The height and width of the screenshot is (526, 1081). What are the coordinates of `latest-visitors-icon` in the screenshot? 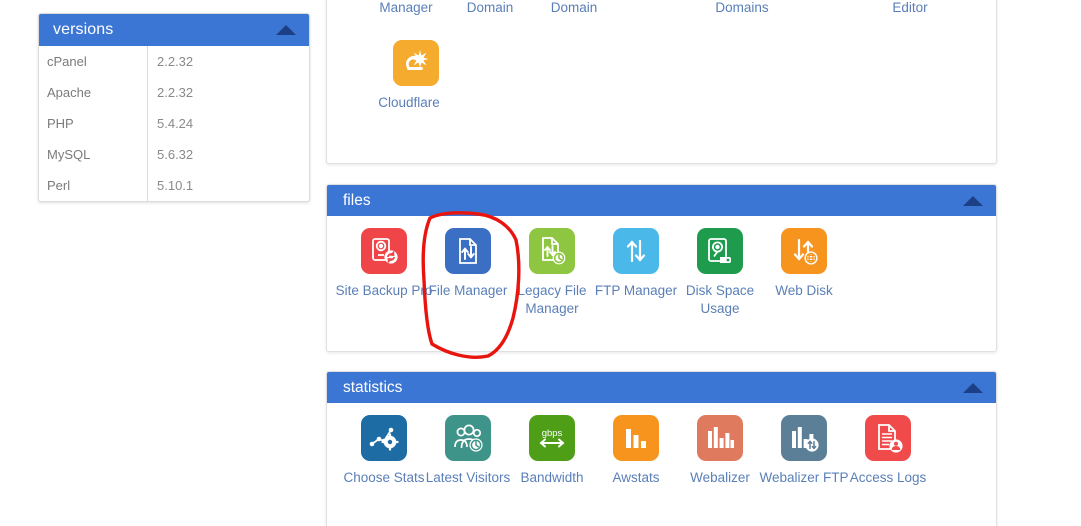 It's located at (468, 438).